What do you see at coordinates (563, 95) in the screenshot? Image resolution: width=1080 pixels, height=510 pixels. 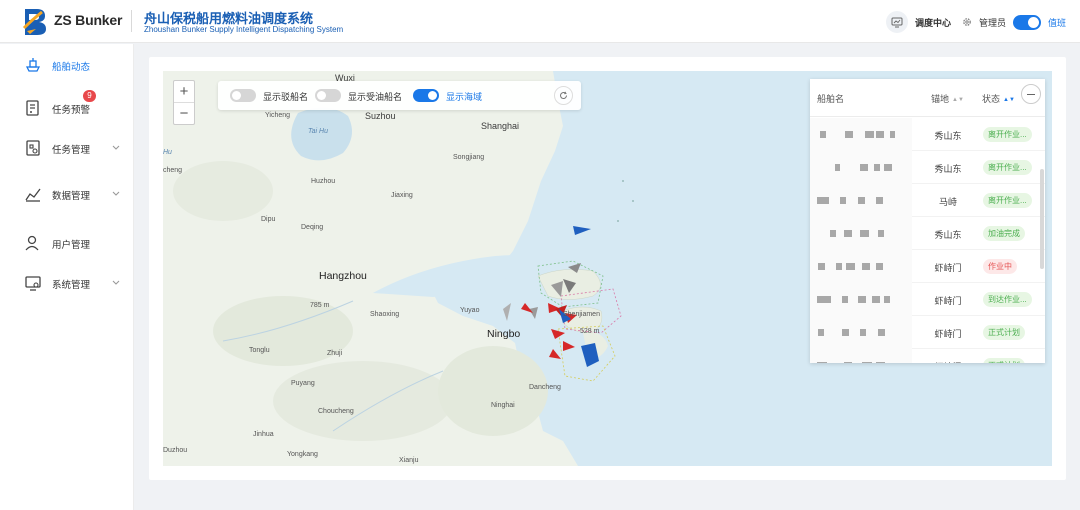 I see `refresh-button` at bounding box center [563, 95].